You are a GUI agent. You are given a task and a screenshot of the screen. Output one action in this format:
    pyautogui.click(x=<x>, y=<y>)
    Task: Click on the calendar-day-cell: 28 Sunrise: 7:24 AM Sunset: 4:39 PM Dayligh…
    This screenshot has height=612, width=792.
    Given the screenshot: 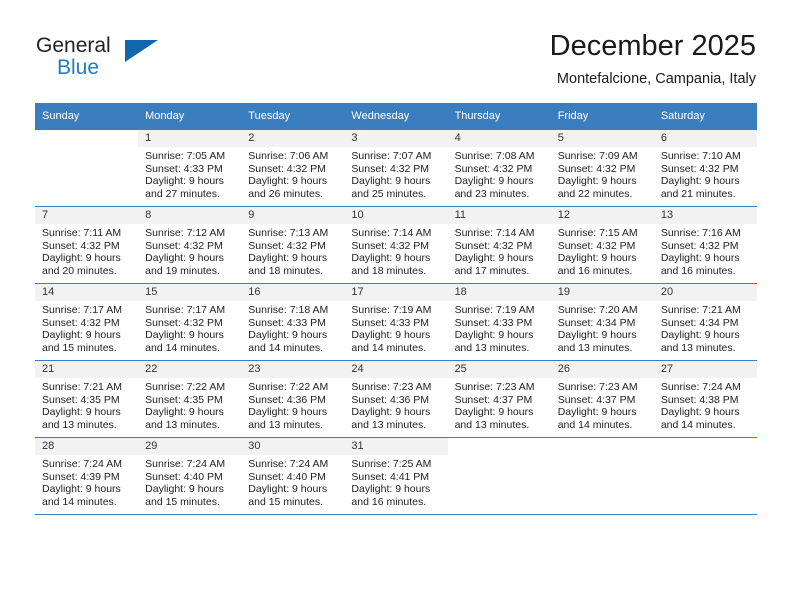 What is the action you would take?
    pyautogui.click(x=87, y=476)
    